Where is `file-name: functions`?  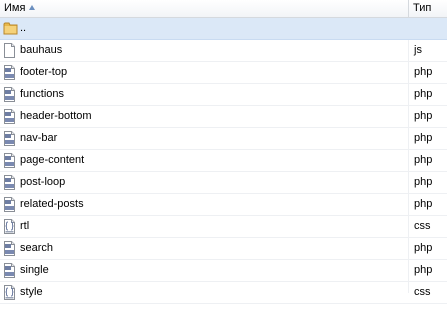
file-name: functions is located at coordinates (42, 94).